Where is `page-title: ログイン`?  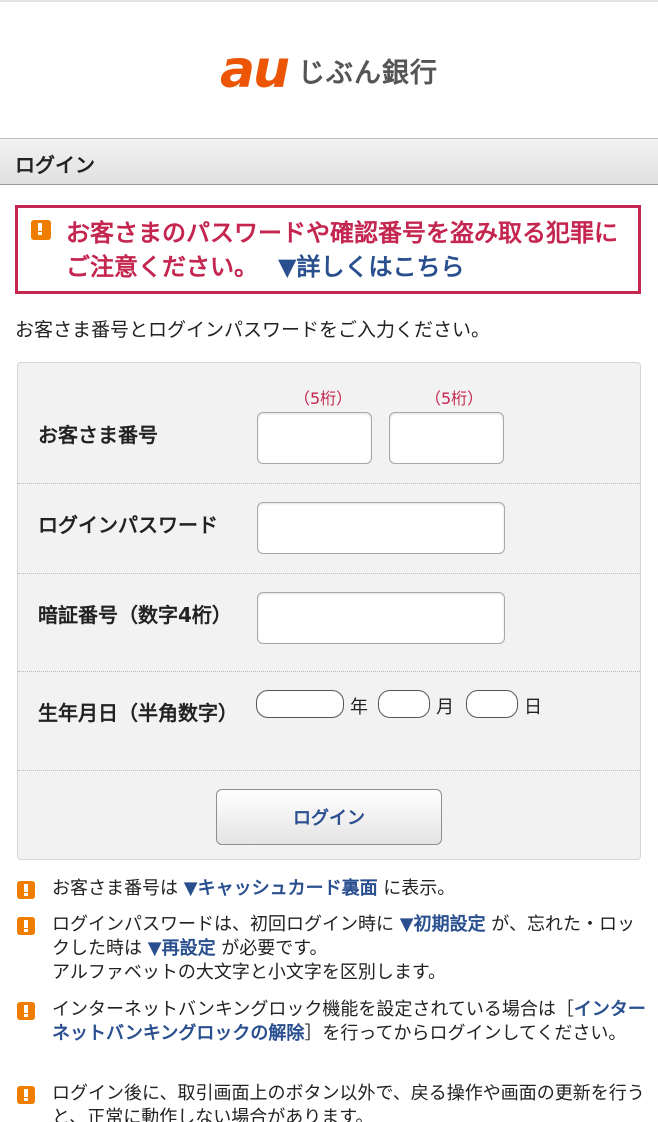 page-title: ログイン is located at coordinates (55, 165).